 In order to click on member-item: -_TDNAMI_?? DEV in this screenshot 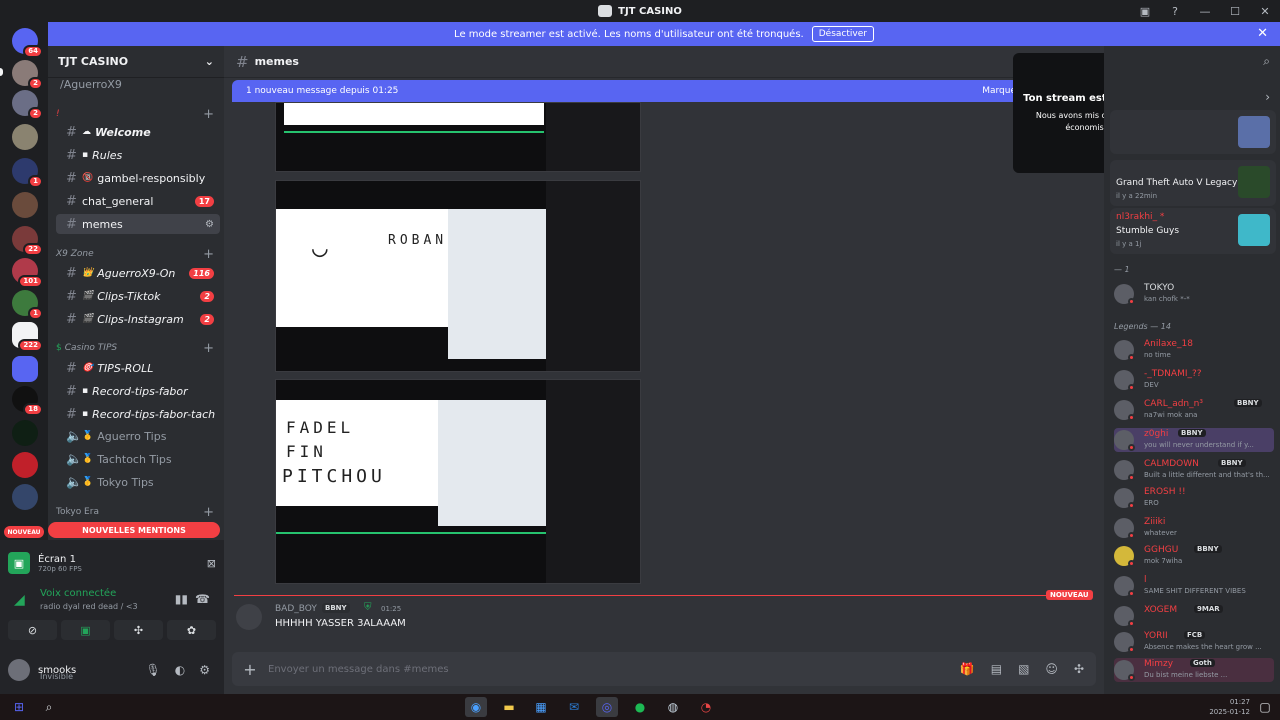, I will do `click(1194, 380)`.